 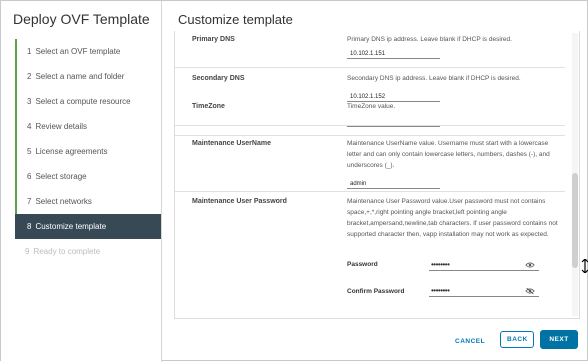 What do you see at coordinates (67, 251) in the screenshot?
I see `step-label: Ready to complete` at bounding box center [67, 251].